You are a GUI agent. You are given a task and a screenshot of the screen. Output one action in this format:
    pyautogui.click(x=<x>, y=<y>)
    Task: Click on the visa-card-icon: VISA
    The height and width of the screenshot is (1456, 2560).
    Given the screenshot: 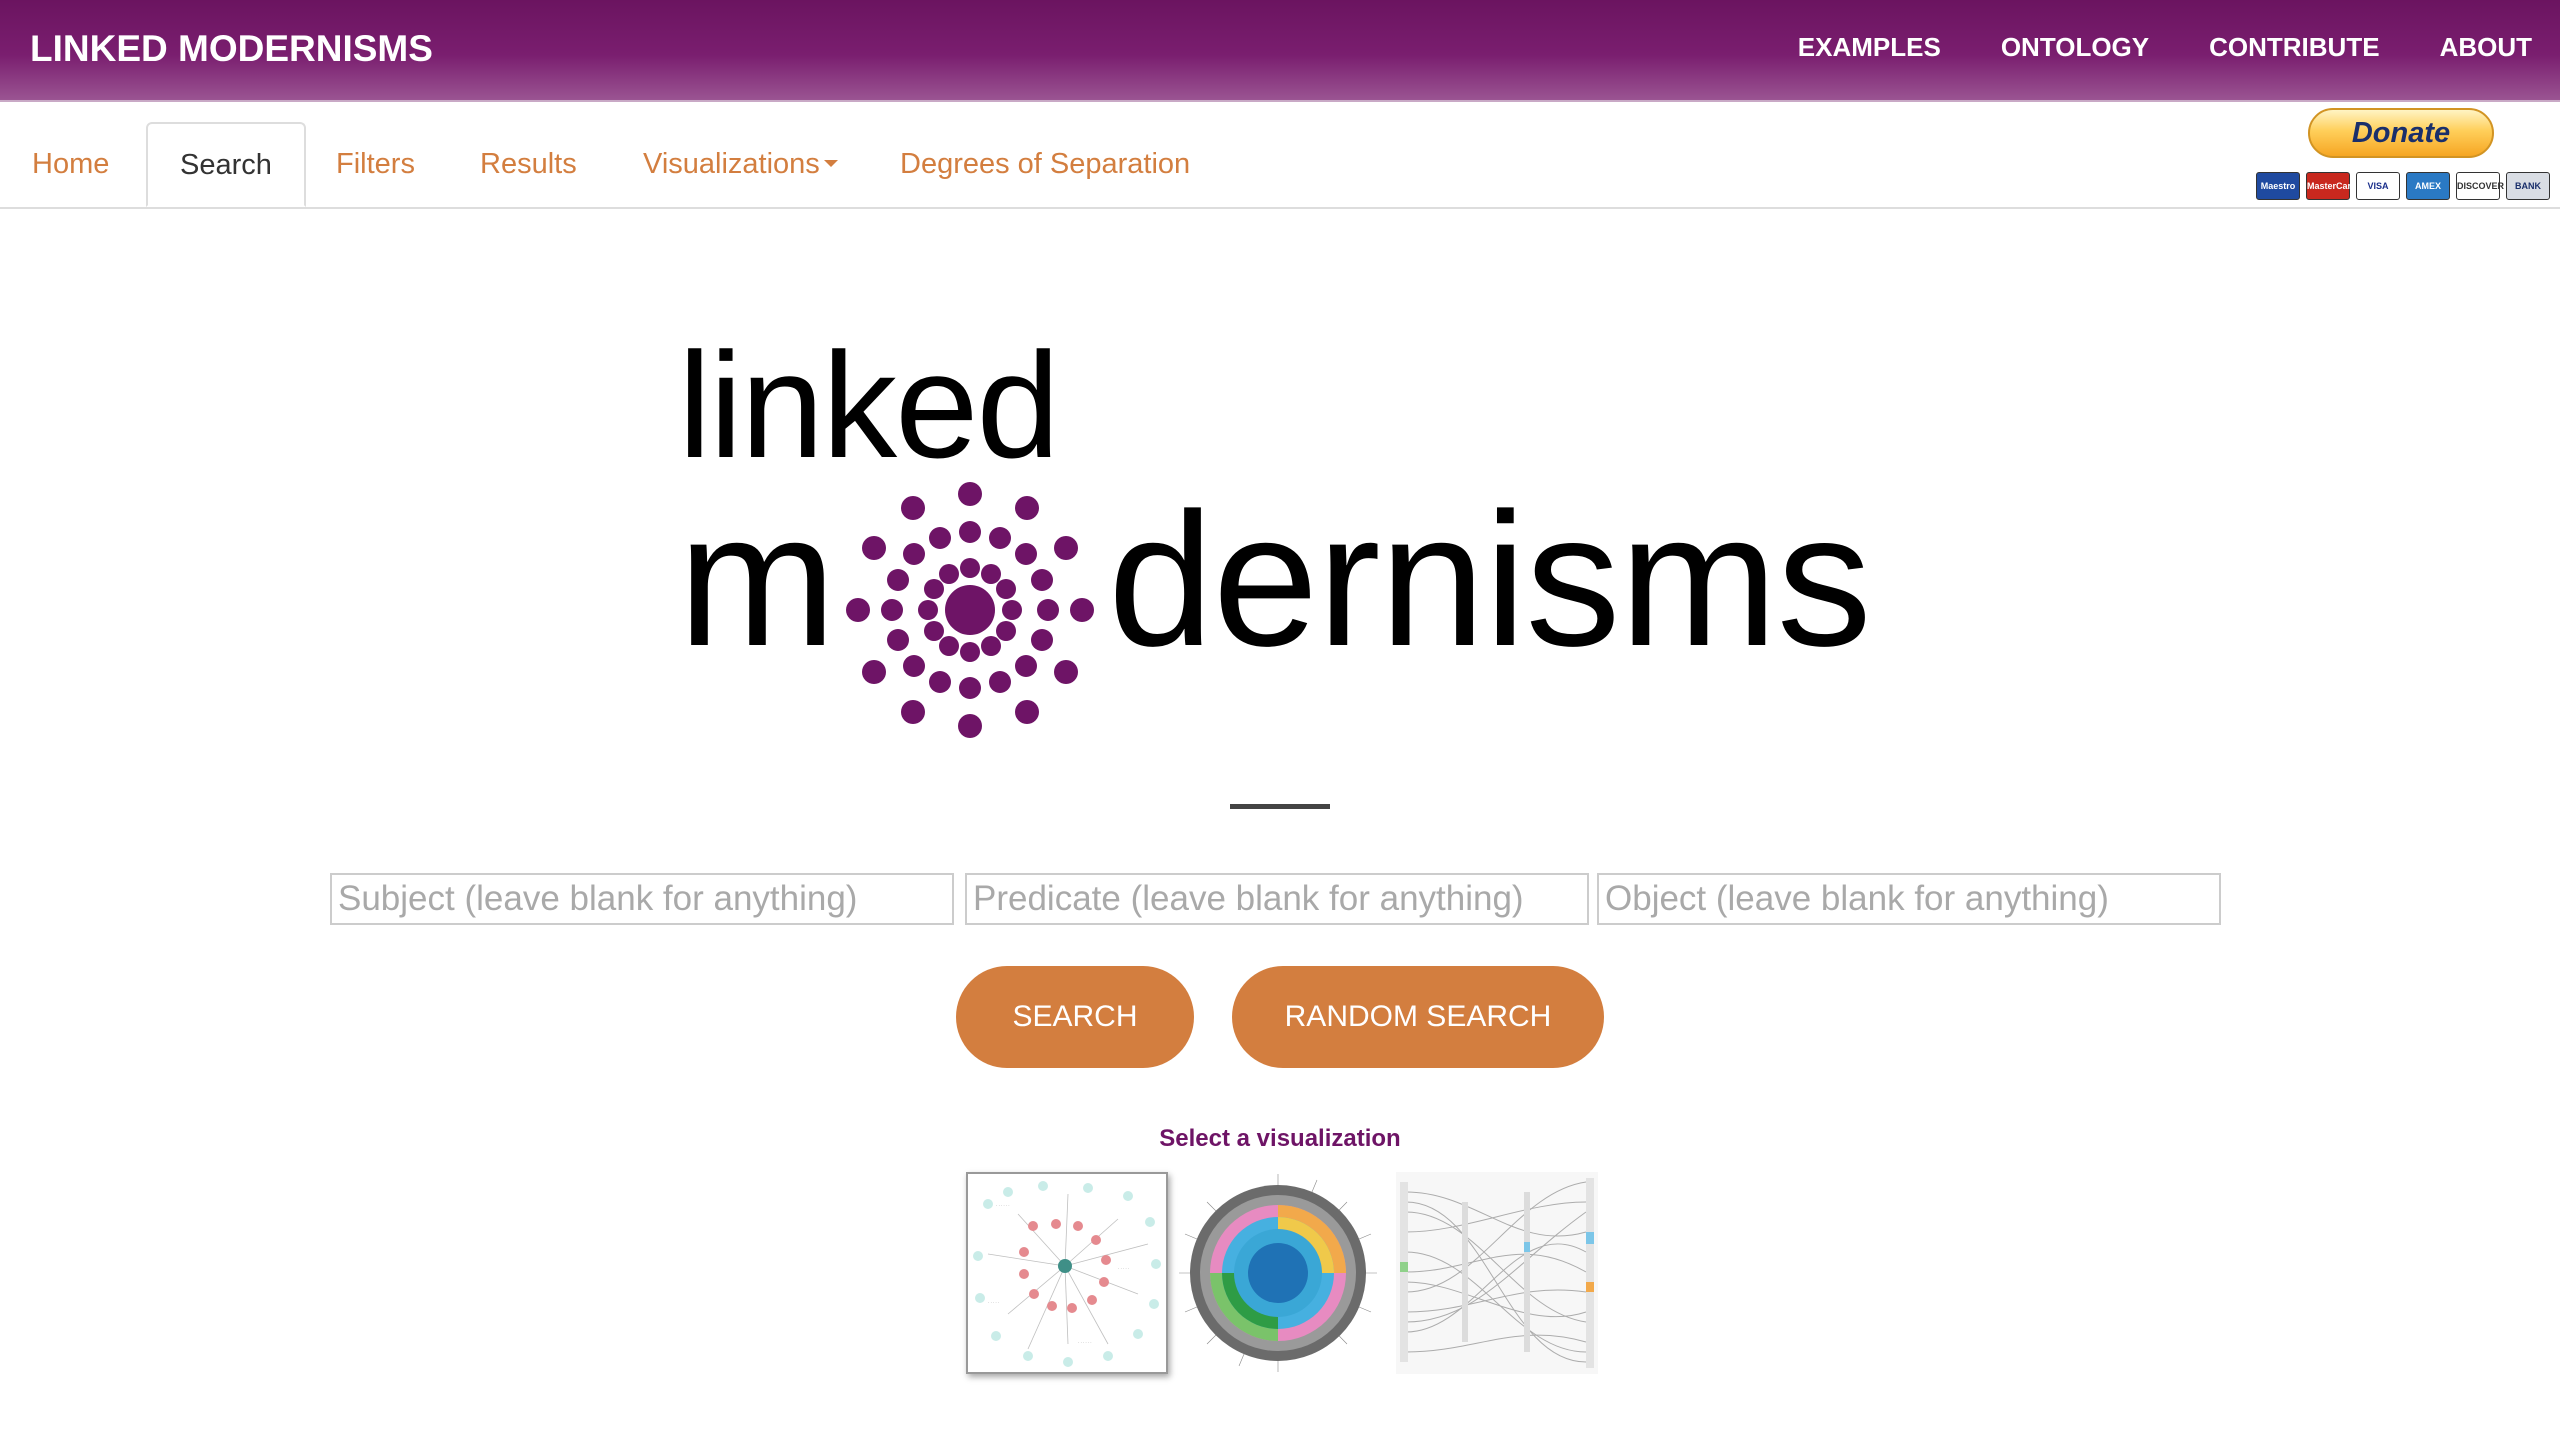 What is the action you would take?
    pyautogui.click(x=2378, y=186)
    